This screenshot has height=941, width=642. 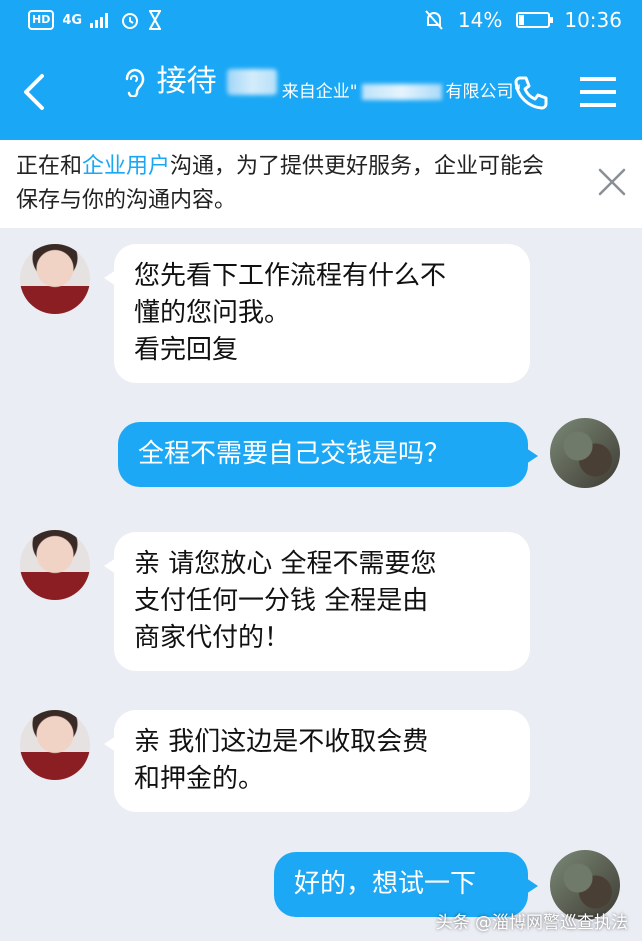 What do you see at coordinates (134, 82) in the screenshot?
I see `ear-icon` at bounding box center [134, 82].